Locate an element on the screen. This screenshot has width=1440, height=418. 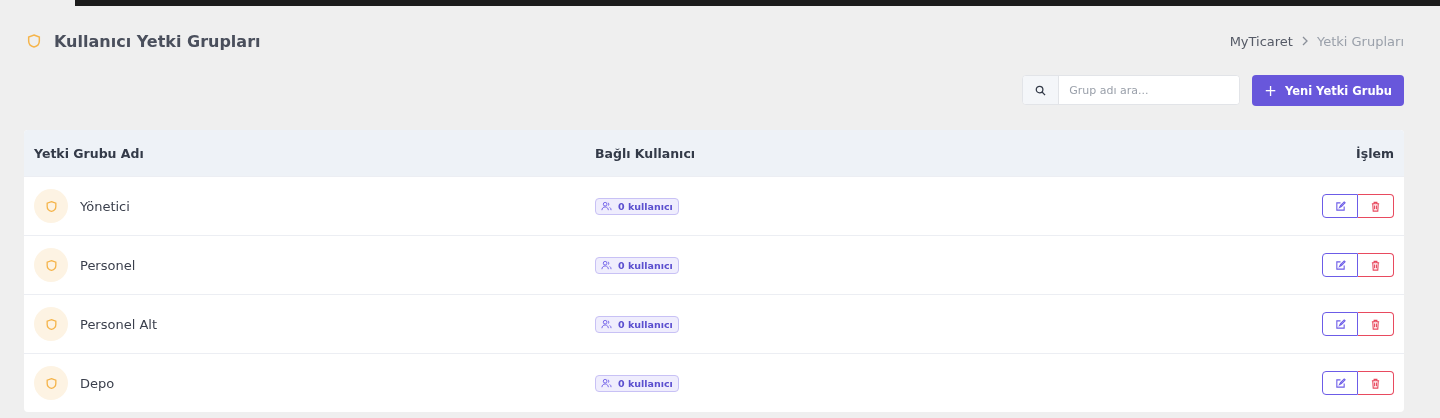
new-group-button: + Yeni Yetki Grubu is located at coordinates (1328, 90).